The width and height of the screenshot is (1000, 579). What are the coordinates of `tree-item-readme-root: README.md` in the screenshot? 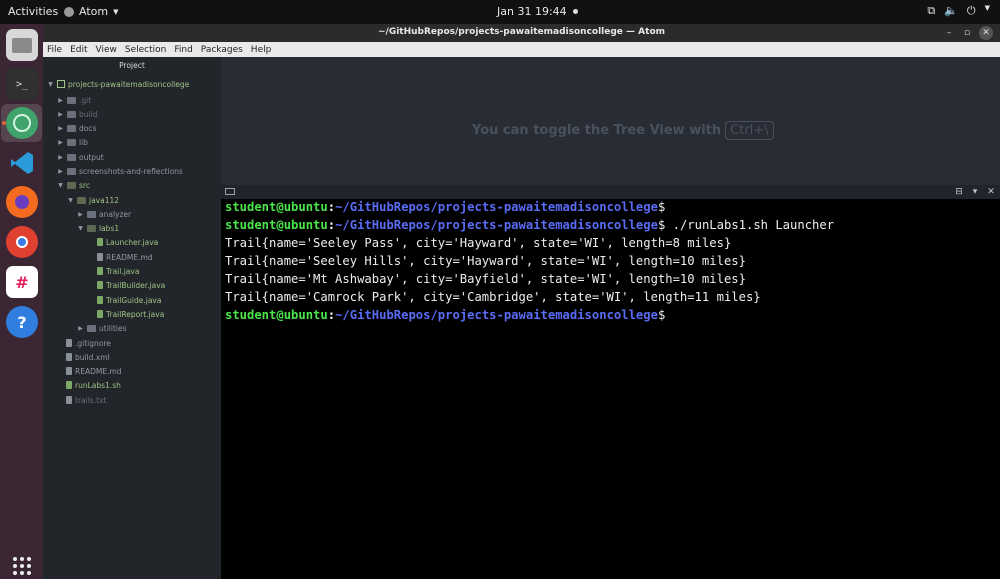 It's located at (94, 371).